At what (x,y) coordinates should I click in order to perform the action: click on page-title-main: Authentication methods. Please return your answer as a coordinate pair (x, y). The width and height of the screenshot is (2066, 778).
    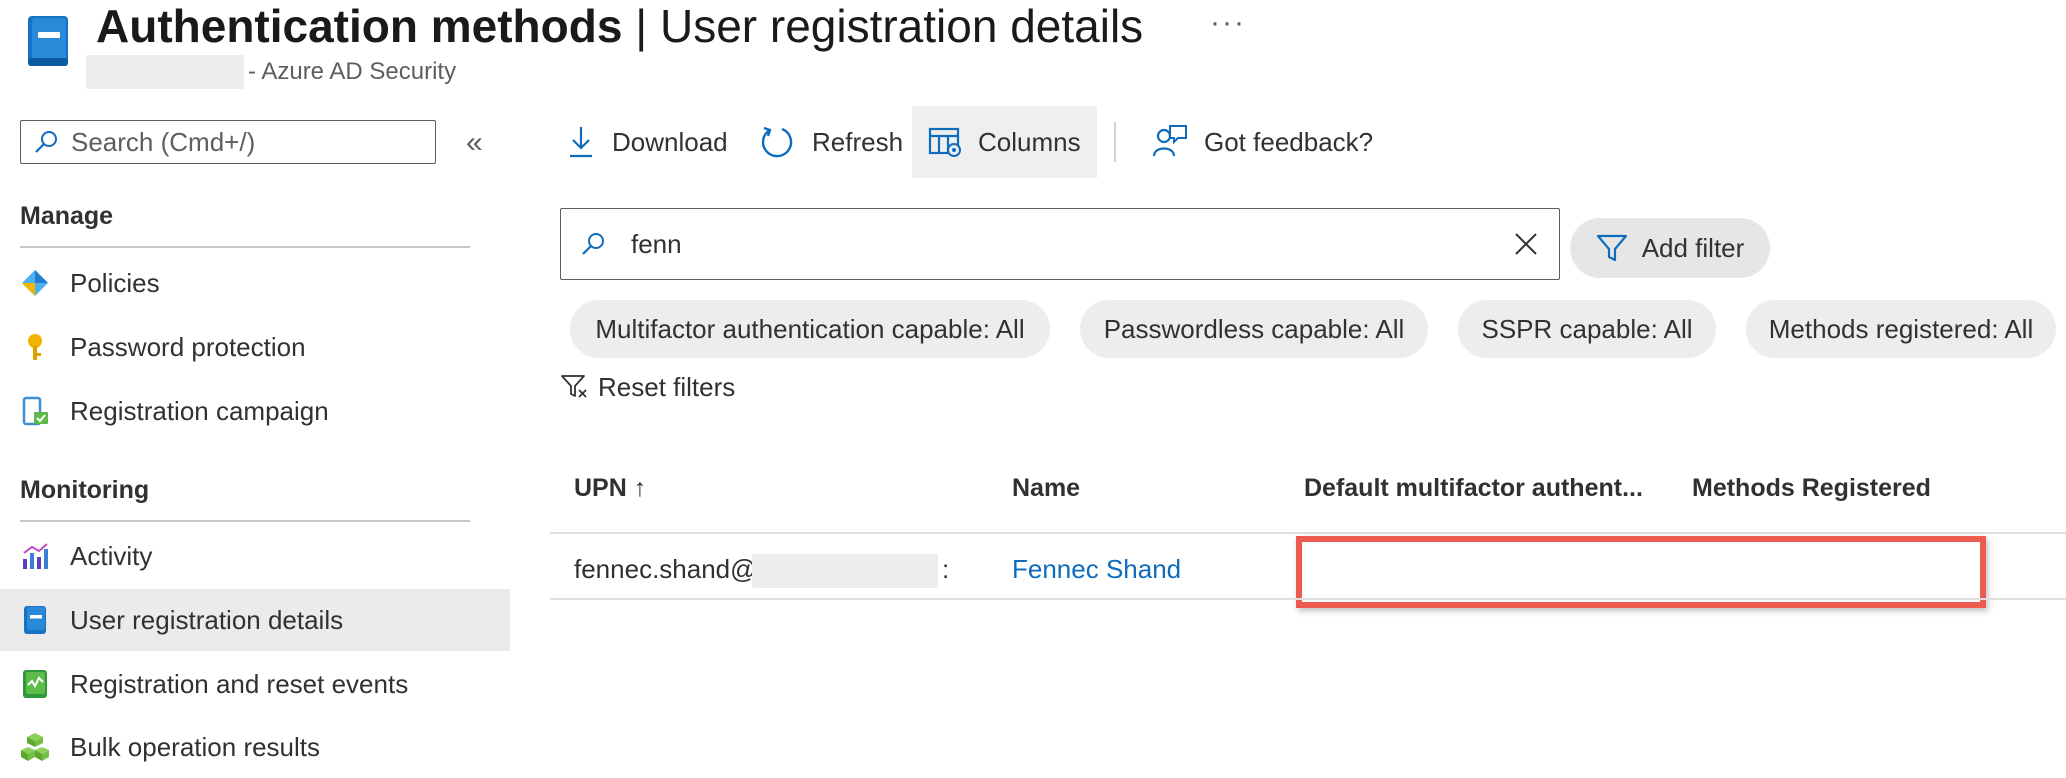
    Looking at the image, I should click on (359, 26).